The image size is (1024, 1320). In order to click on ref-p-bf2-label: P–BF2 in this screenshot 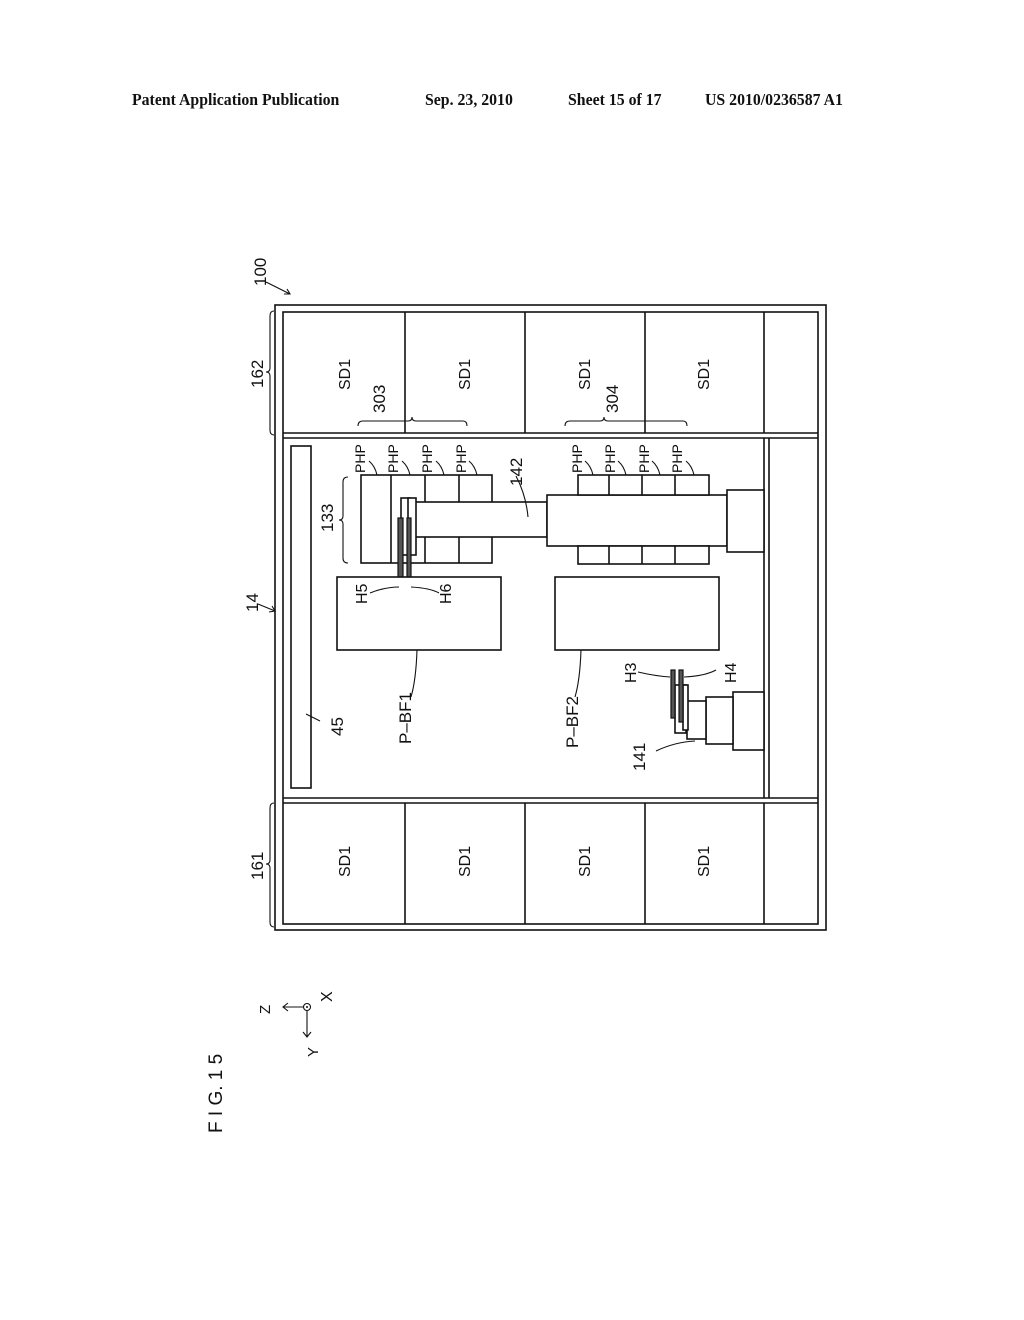, I will do `click(572, 698)`.